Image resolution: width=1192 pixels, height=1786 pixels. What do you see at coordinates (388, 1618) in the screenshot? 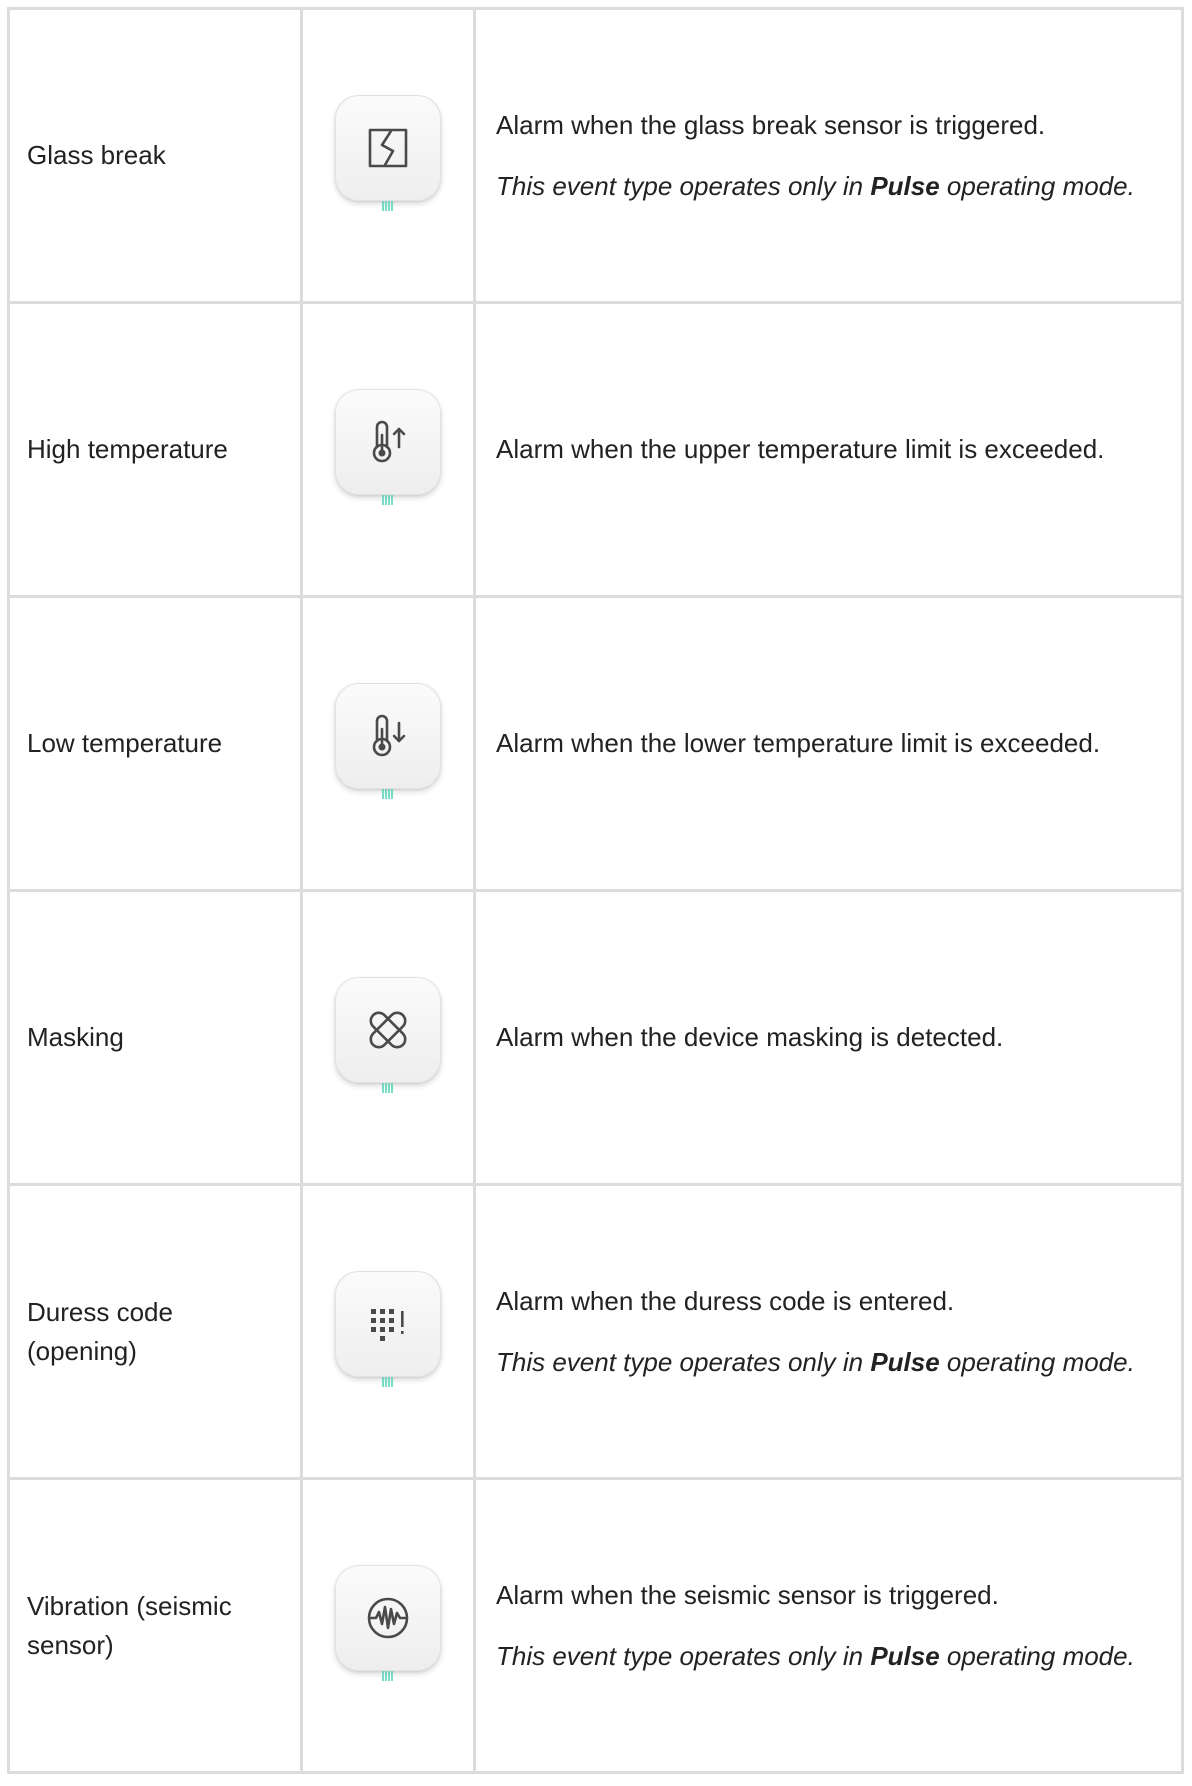
I see `vibration-icon` at bounding box center [388, 1618].